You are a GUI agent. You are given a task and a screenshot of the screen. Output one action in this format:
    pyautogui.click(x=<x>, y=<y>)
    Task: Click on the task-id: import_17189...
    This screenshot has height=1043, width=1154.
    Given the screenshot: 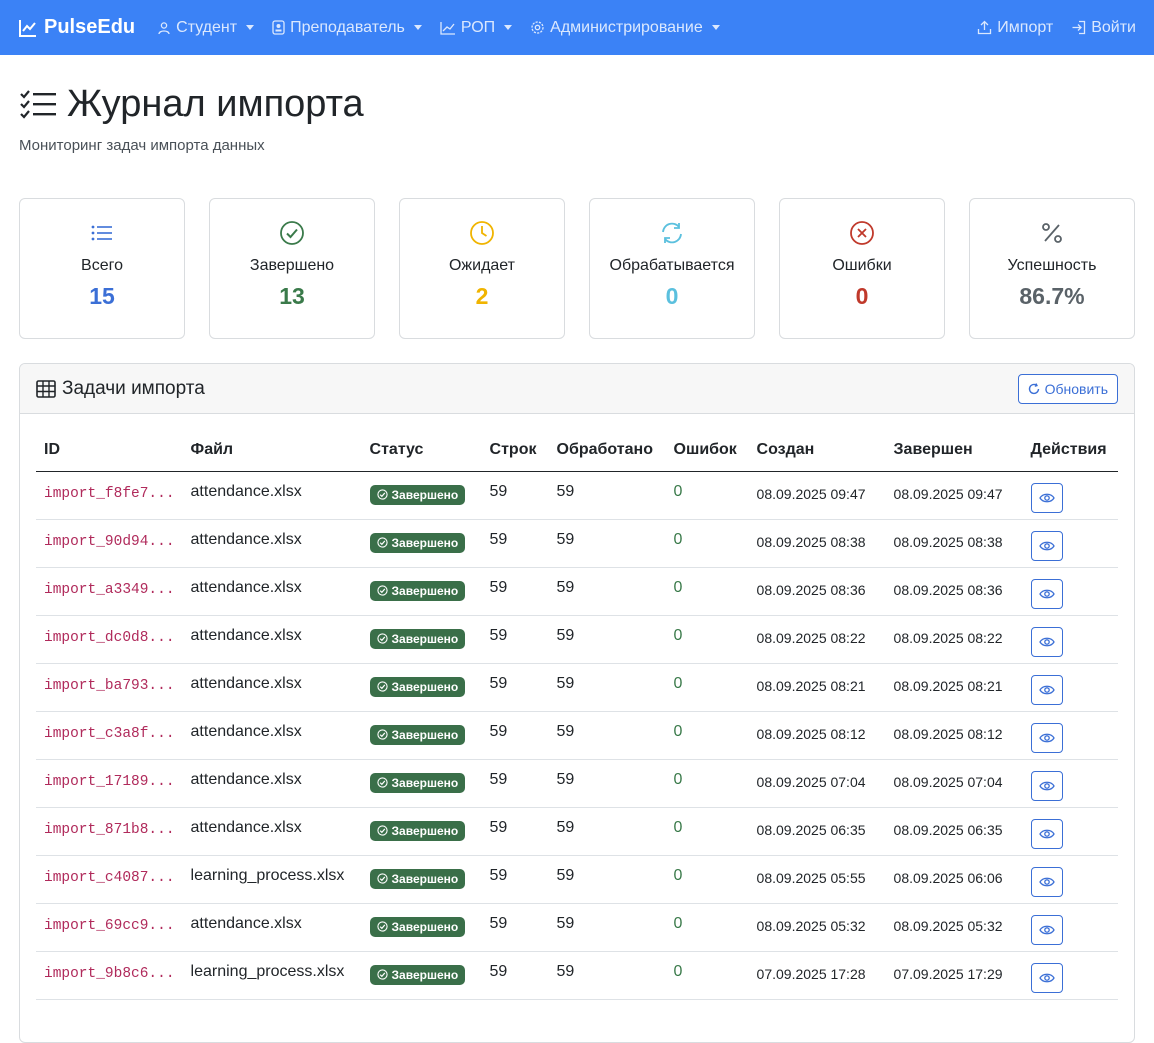 What is the action you would take?
    pyautogui.click(x=109, y=783)
    